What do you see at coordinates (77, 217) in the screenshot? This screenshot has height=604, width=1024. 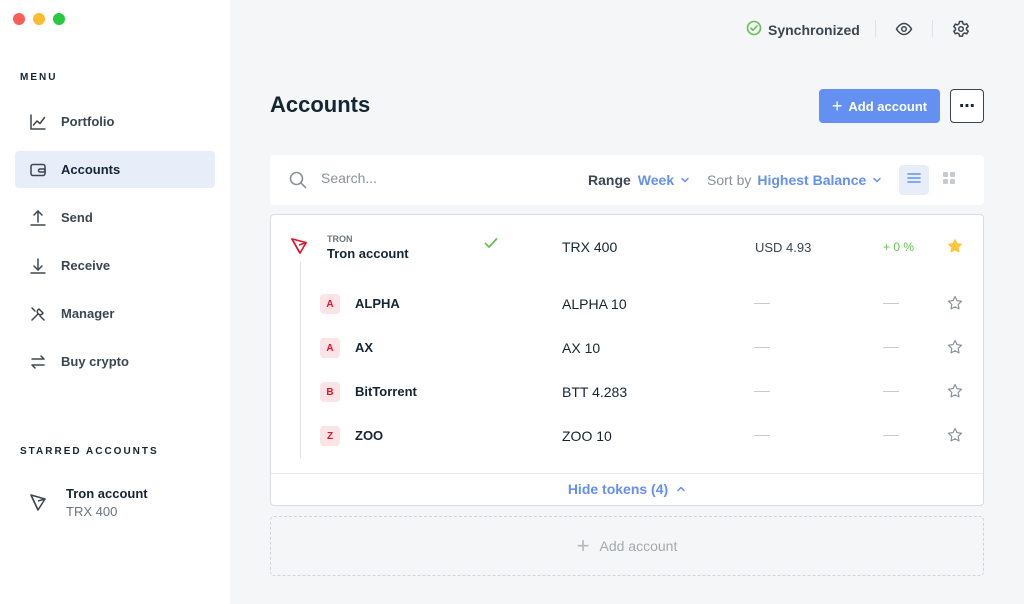 I see `sidebar-item-label: Send` at bounding box center [77, 217].